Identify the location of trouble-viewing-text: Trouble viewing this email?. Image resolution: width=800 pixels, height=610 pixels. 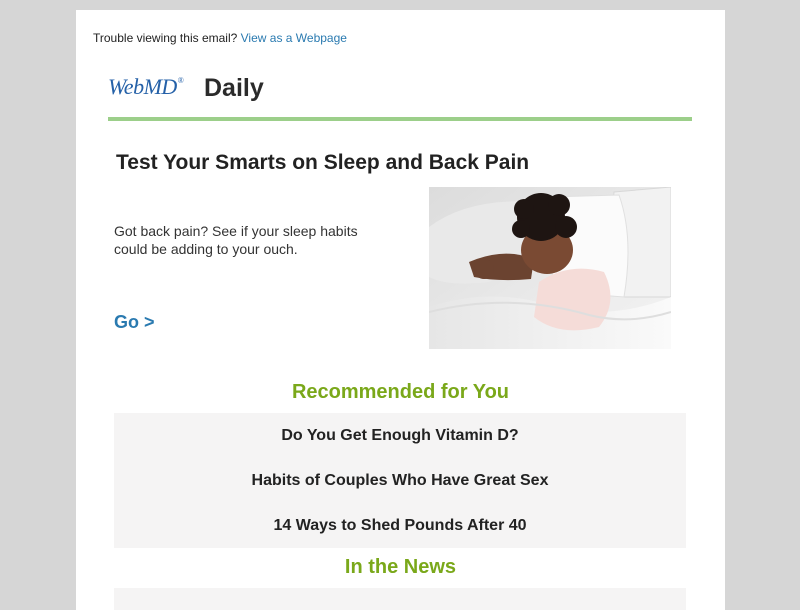
(165, 38).